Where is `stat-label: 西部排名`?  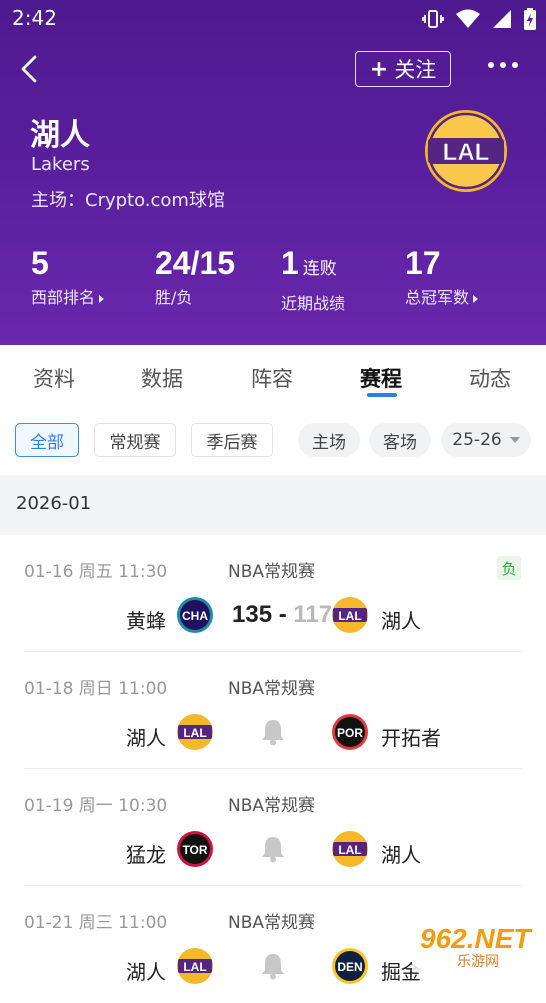 stat-label: 西部排名 is located at coordinates (63, 297).